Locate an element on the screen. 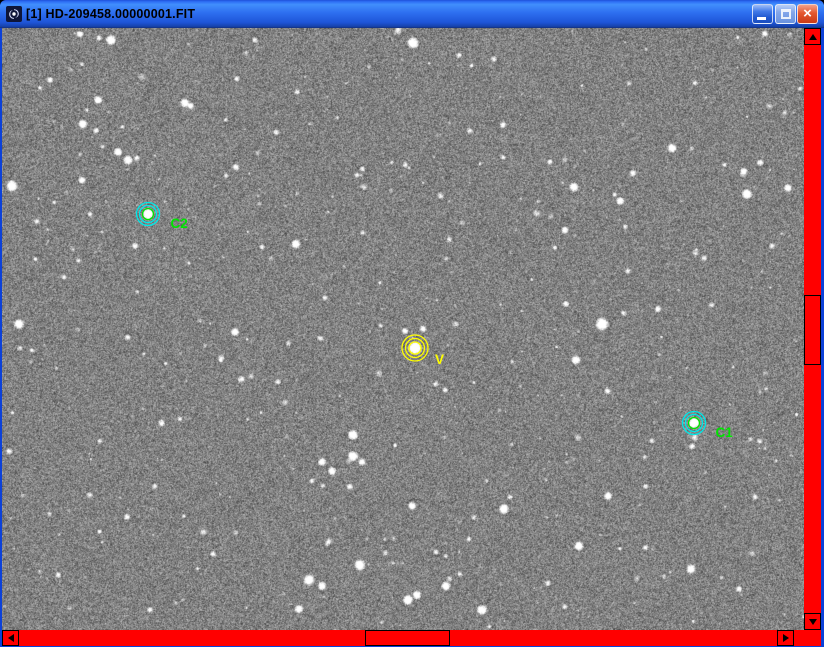 The width and height of the screenshot is (824, 647). scrollbar-corner is located at coordinates (807, 638).